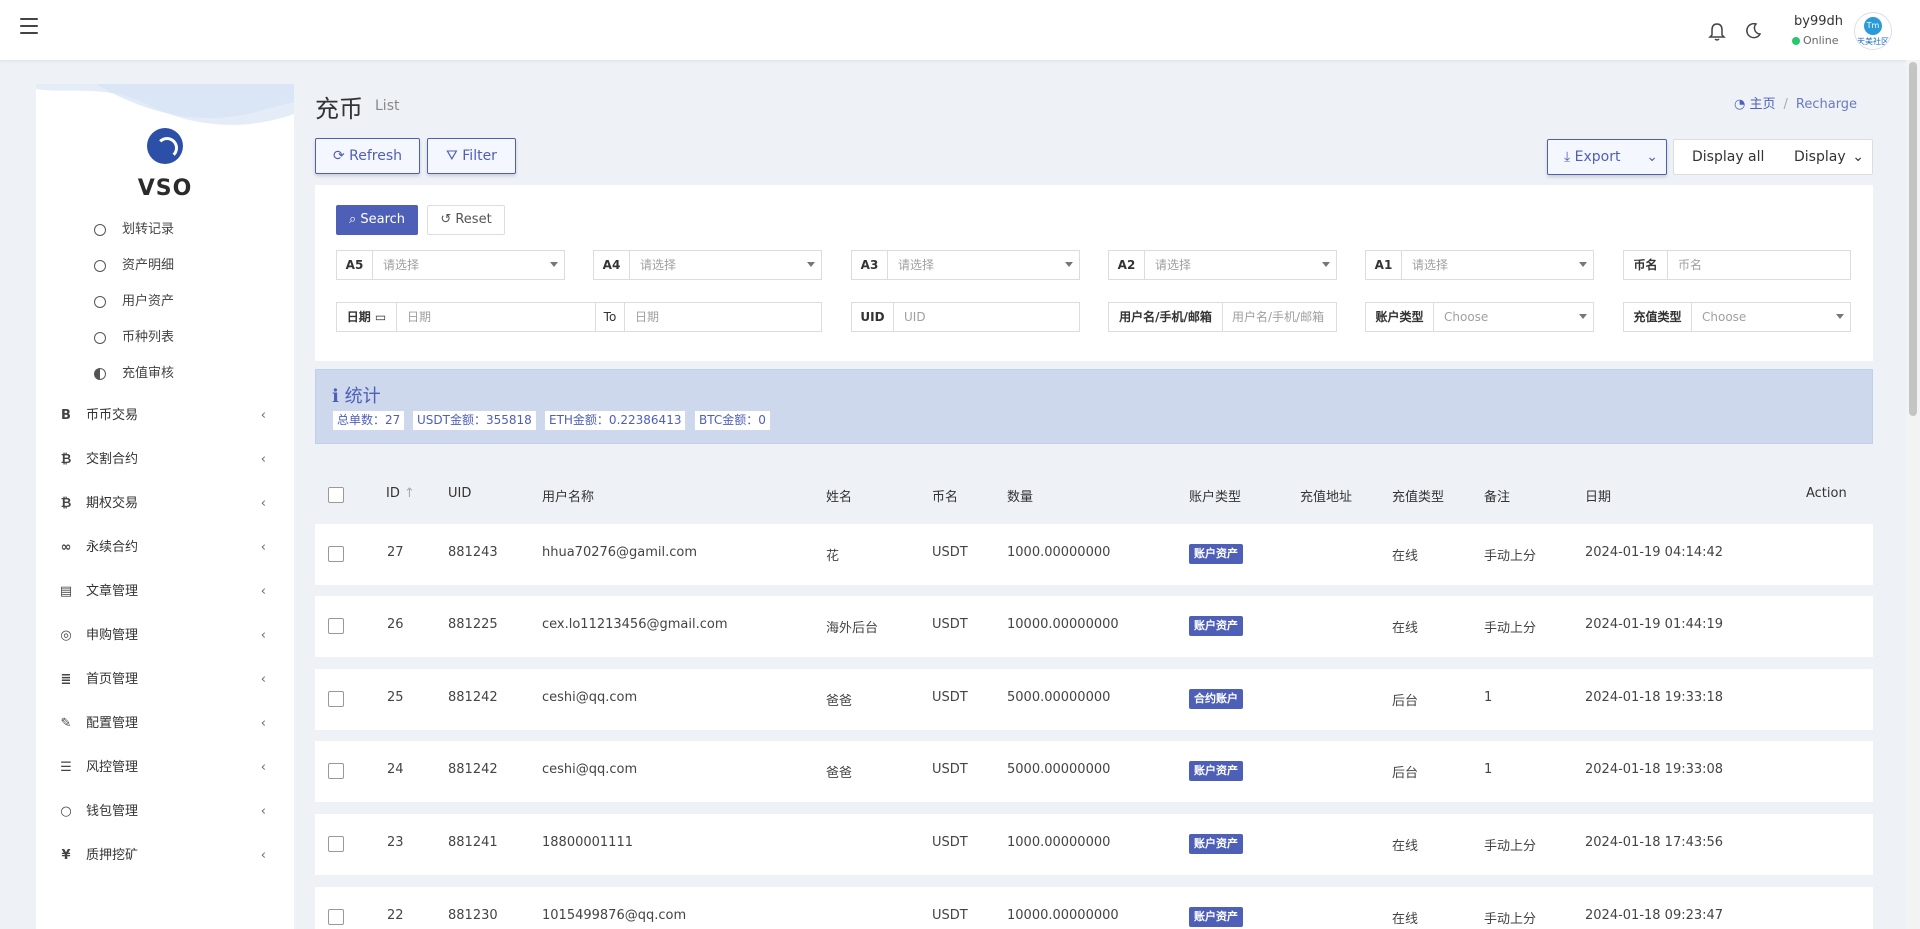 The height and width of the screenshot is (929, 1920). I want to click on brand-logo, so click(165, 146).